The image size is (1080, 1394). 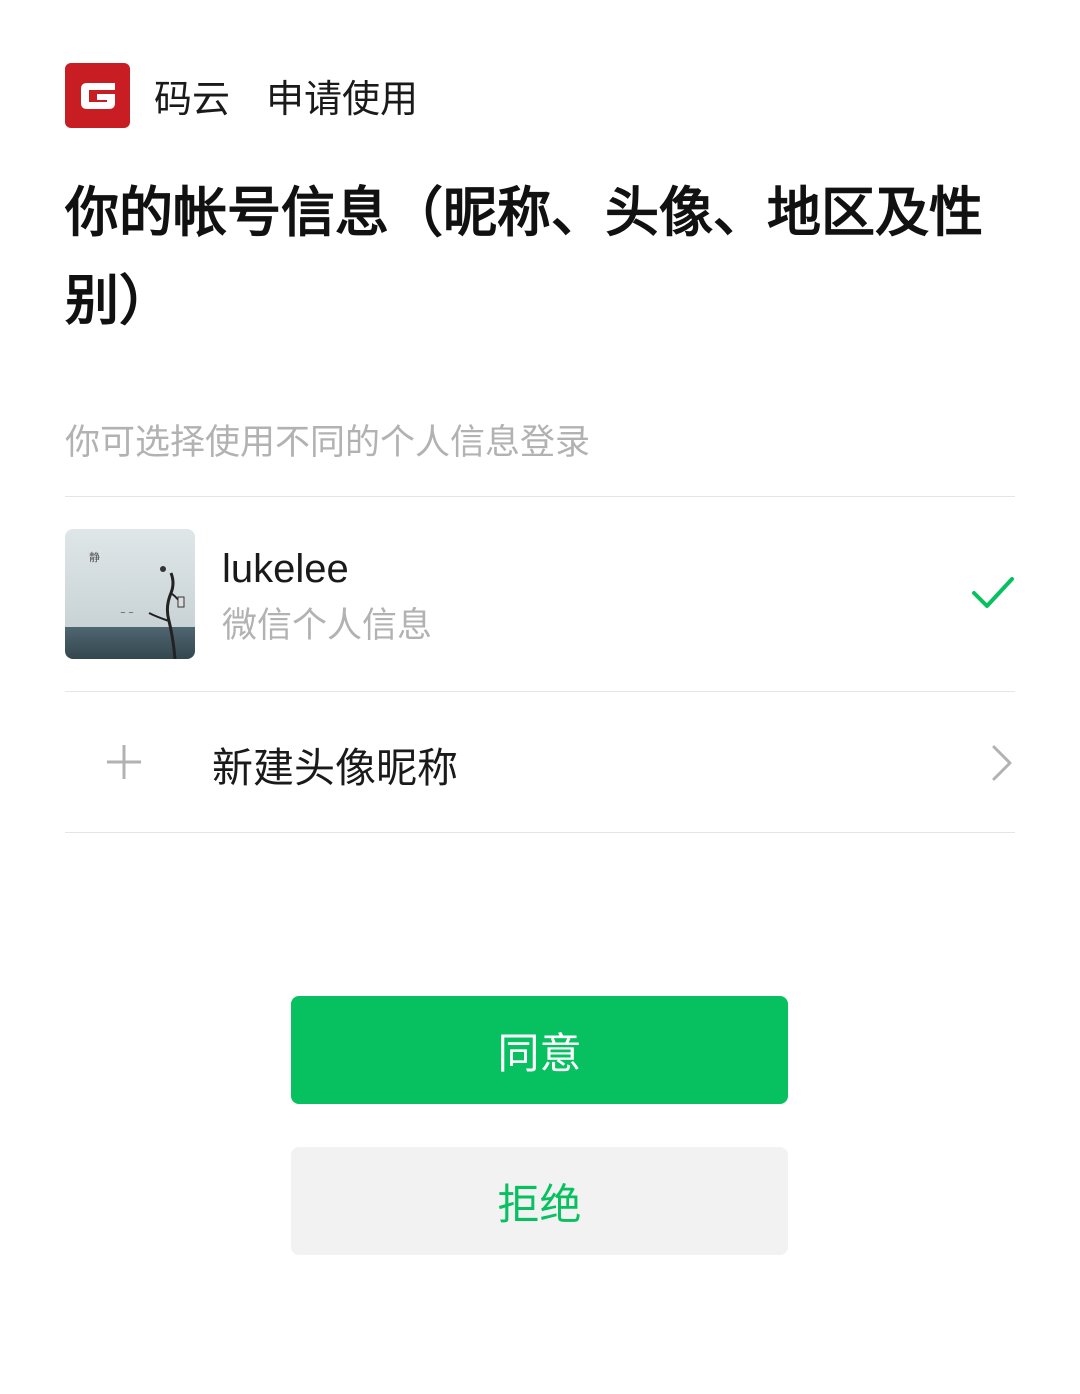 I want to click on avatar: 静 ~ ~, so click(x=130, y=594).